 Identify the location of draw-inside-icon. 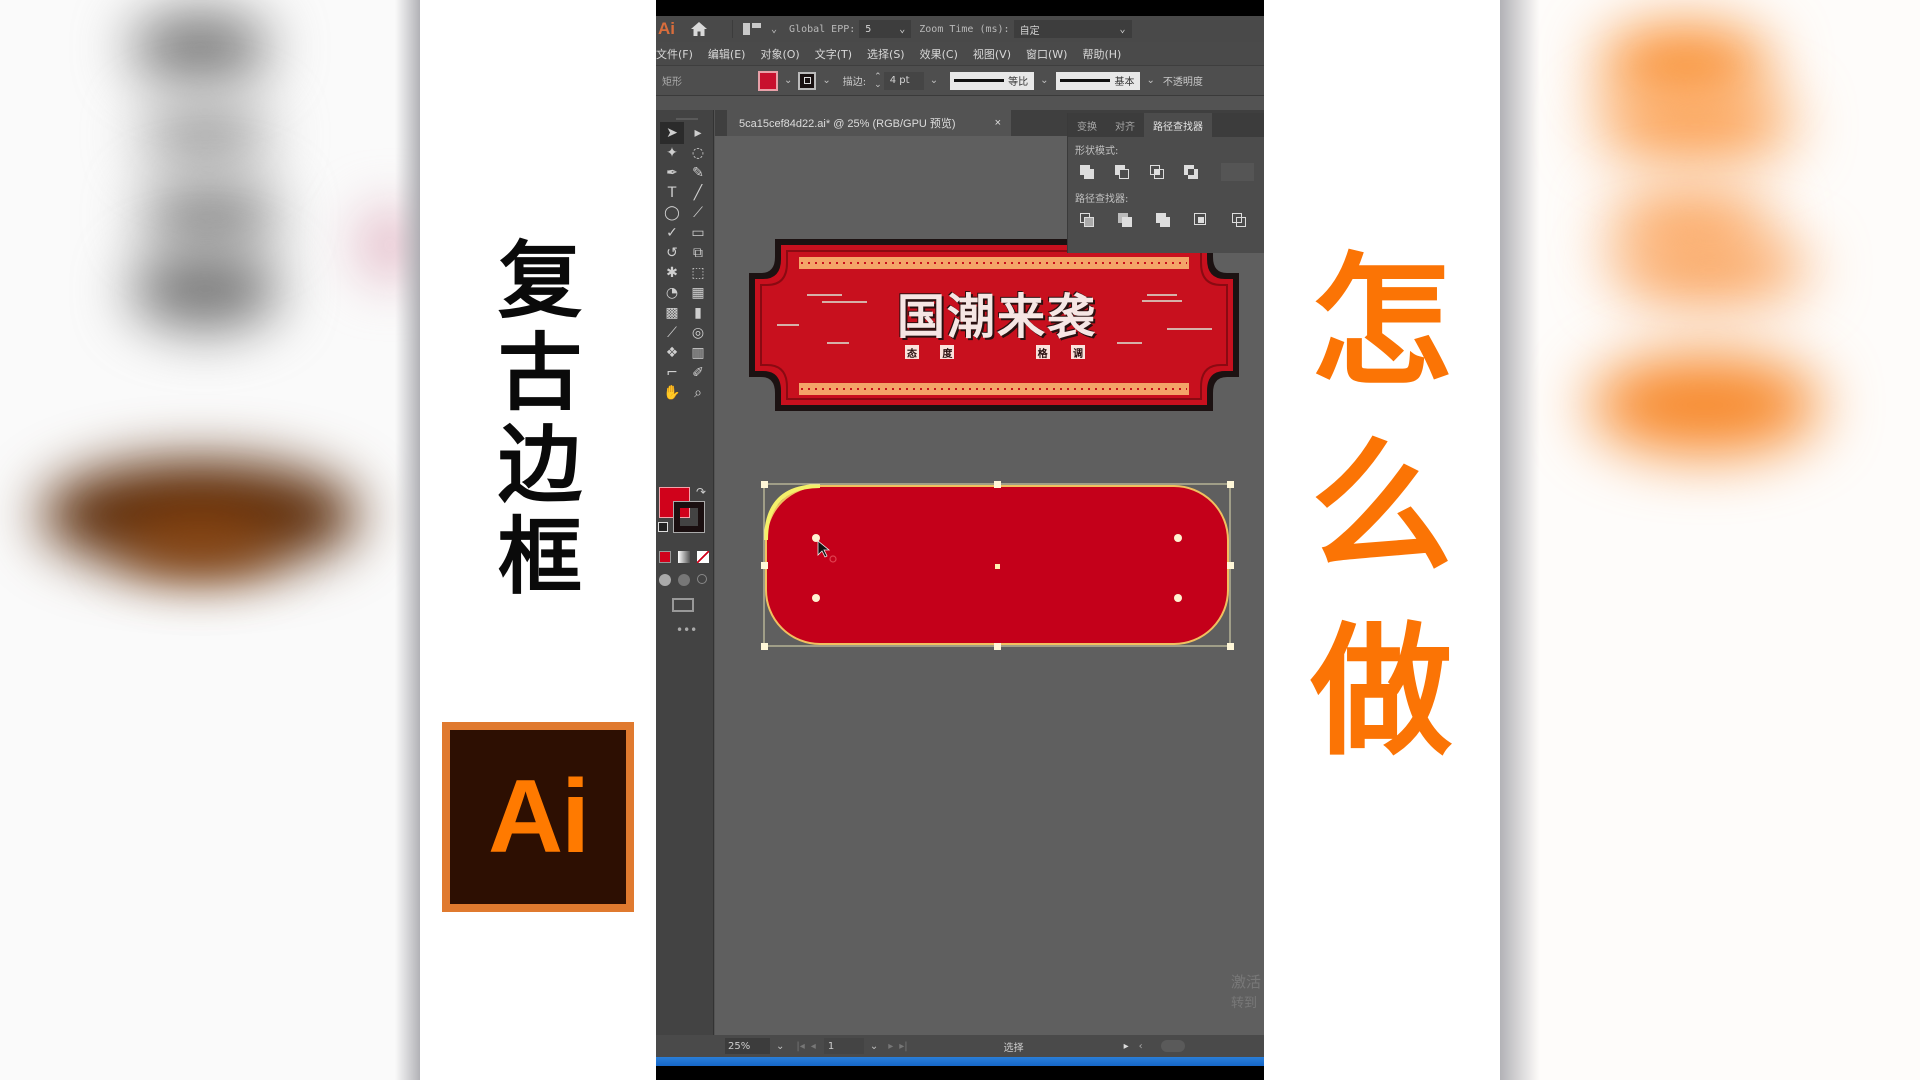
(702, 579).